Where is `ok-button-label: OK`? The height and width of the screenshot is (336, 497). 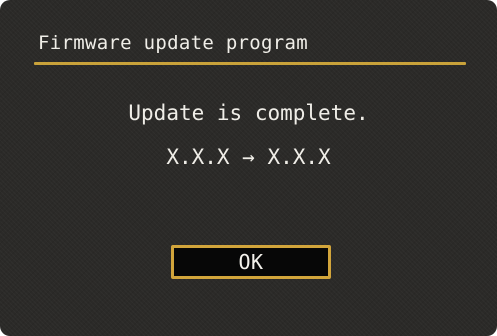 ok-button-label: OK is located at coordinates (251, 262).